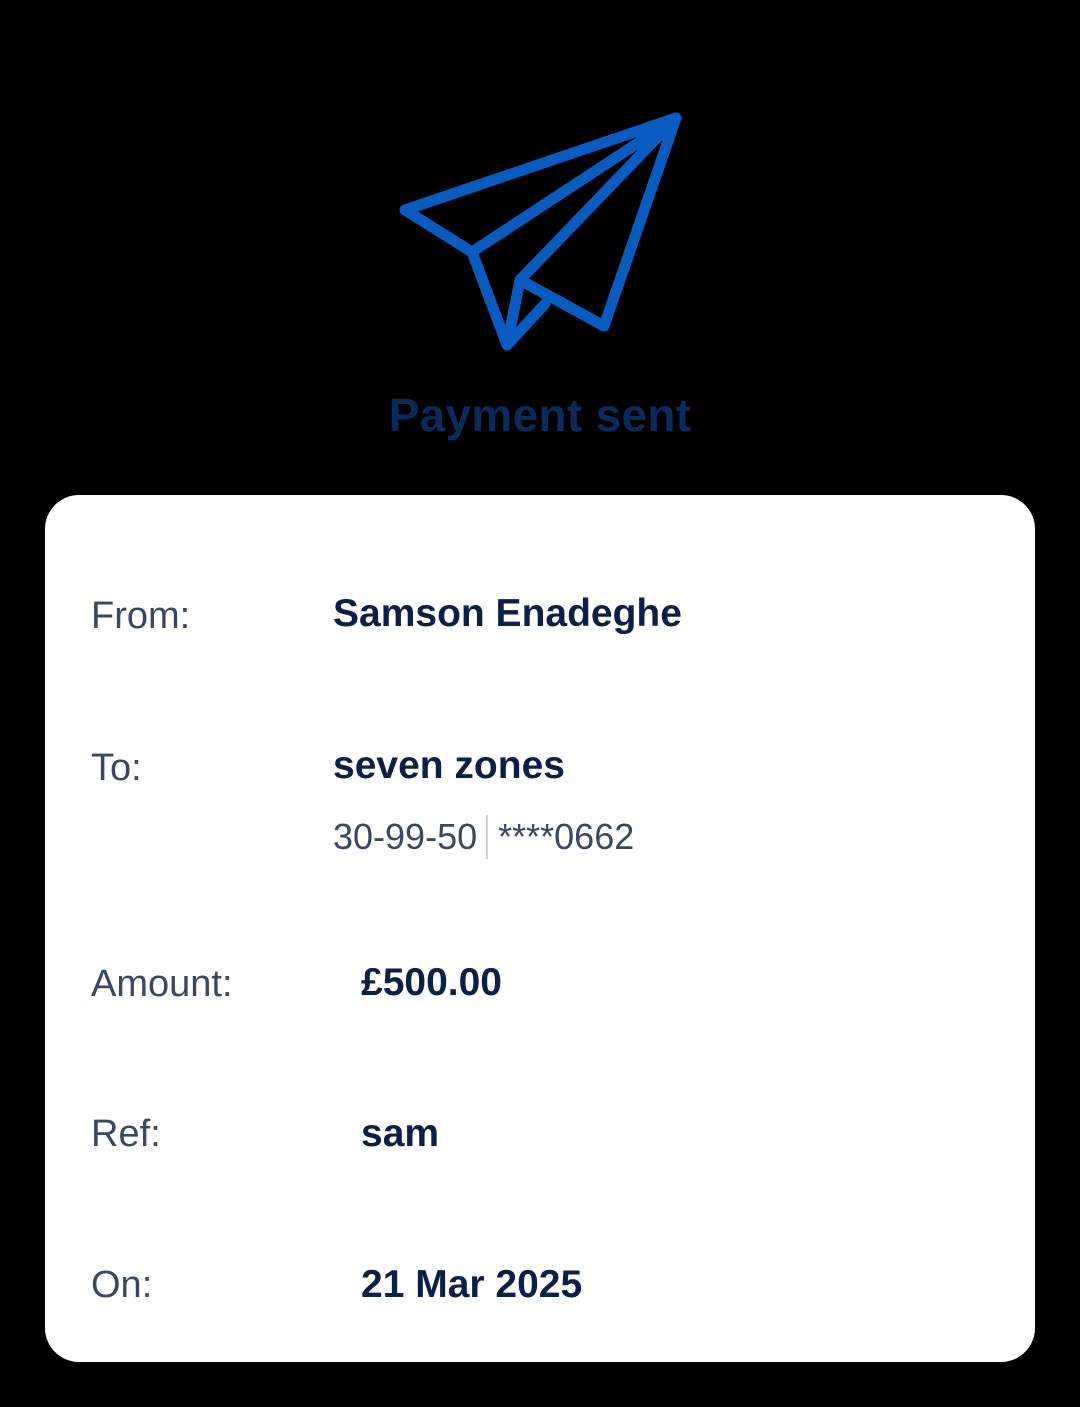 The height and width of the screenshot is (1407, 1080). What do you see at coordinates (405, 836) in the screenshot?
I see `sort-code: 30-99-50` at bounding box center [405, 836].